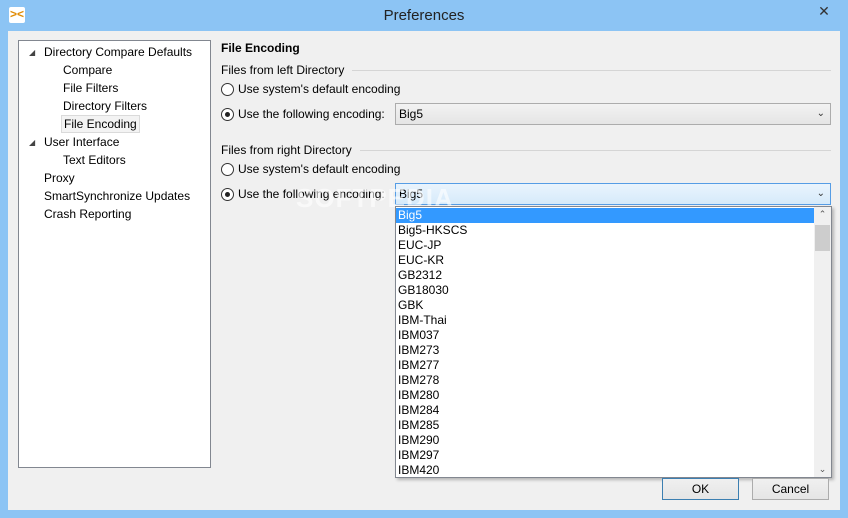 The height and width of the screenshot is (518, 848). Describe the element at coordinates (118, 52) in the screenshot. I see `tree-item: Directory Compare Defaults` at that location.